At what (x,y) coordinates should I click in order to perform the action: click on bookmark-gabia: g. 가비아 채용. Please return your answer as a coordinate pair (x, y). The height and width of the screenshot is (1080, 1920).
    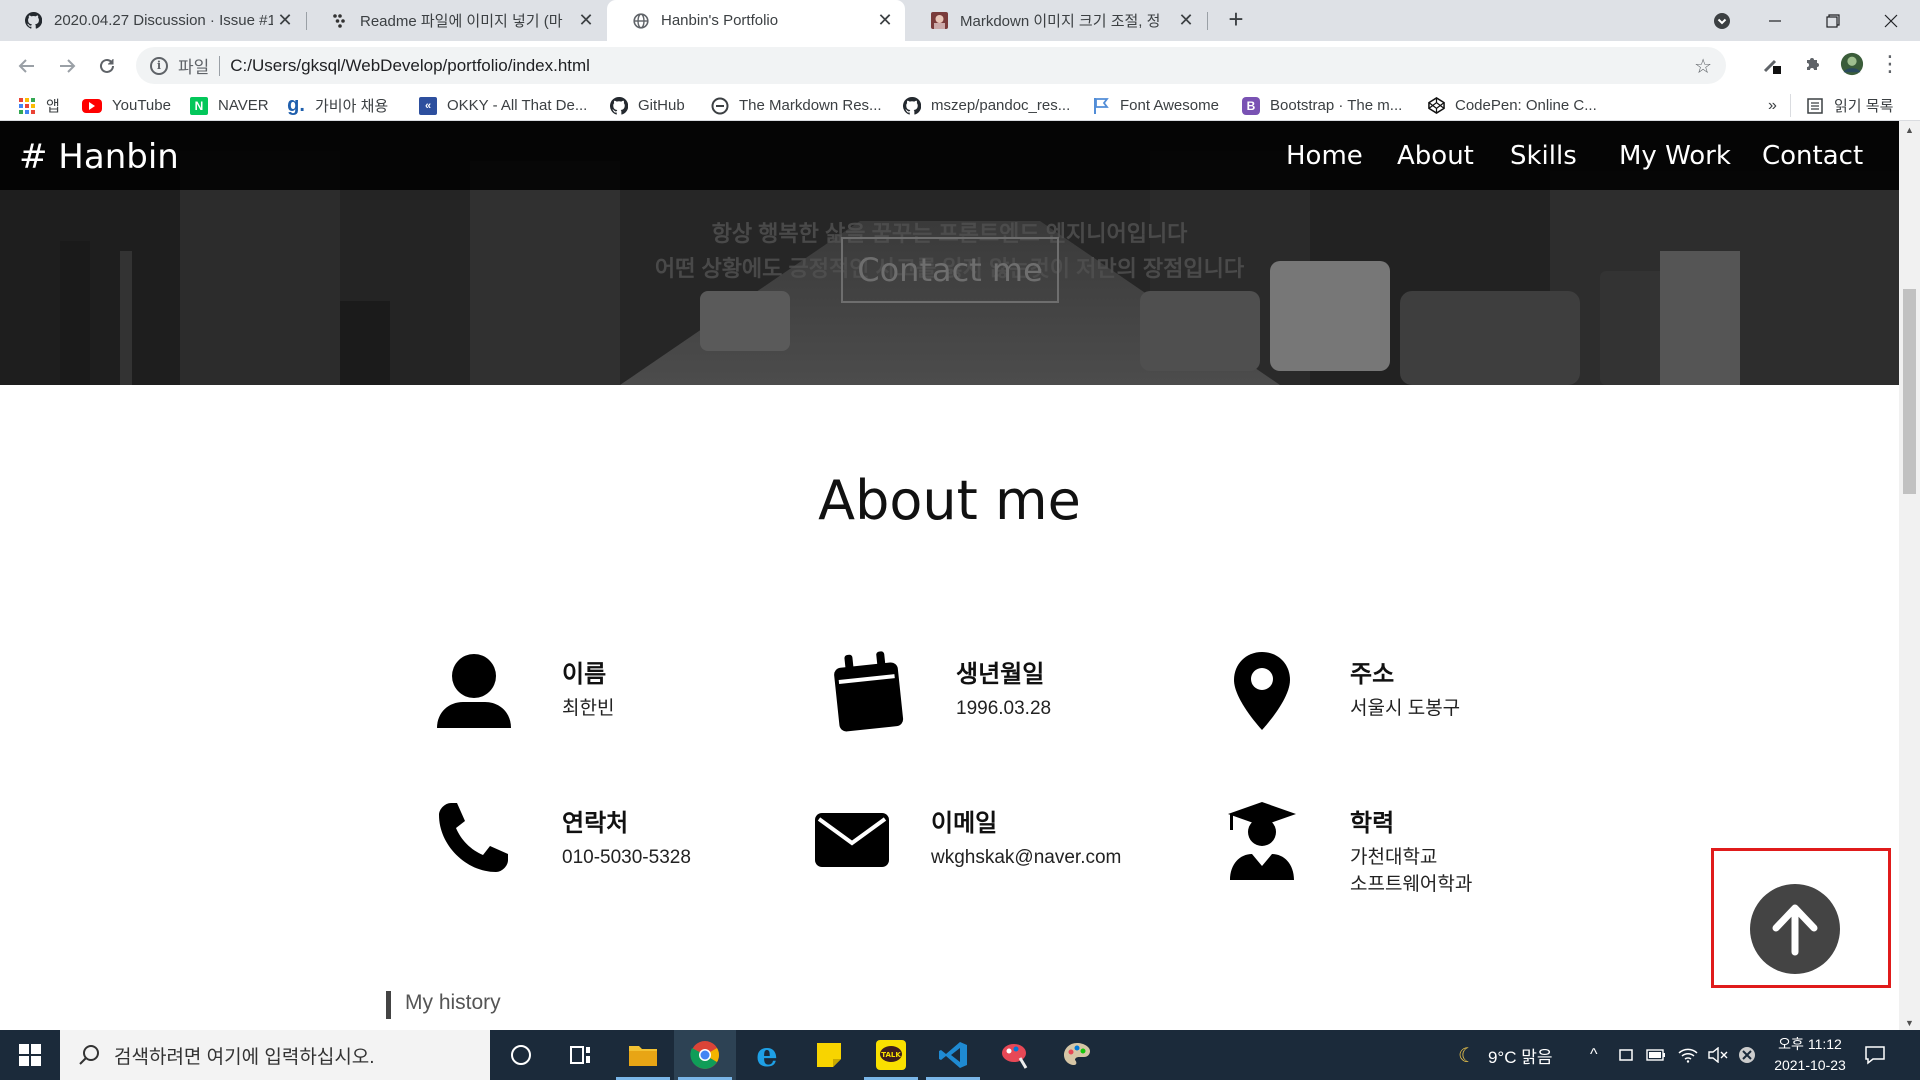
    Looking at the image, I should click on (337, 105).